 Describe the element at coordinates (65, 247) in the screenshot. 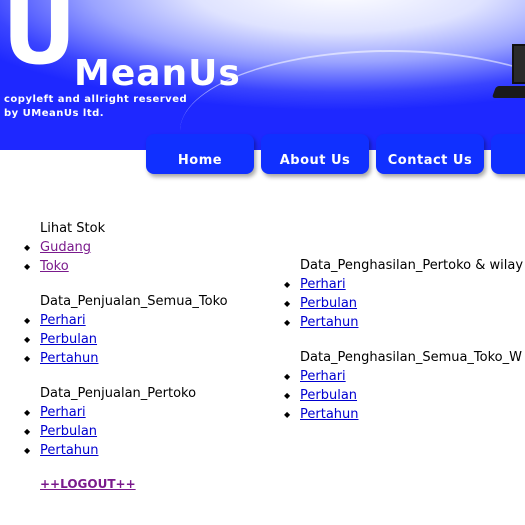

I see `link-gudang: Gudang` at that location.